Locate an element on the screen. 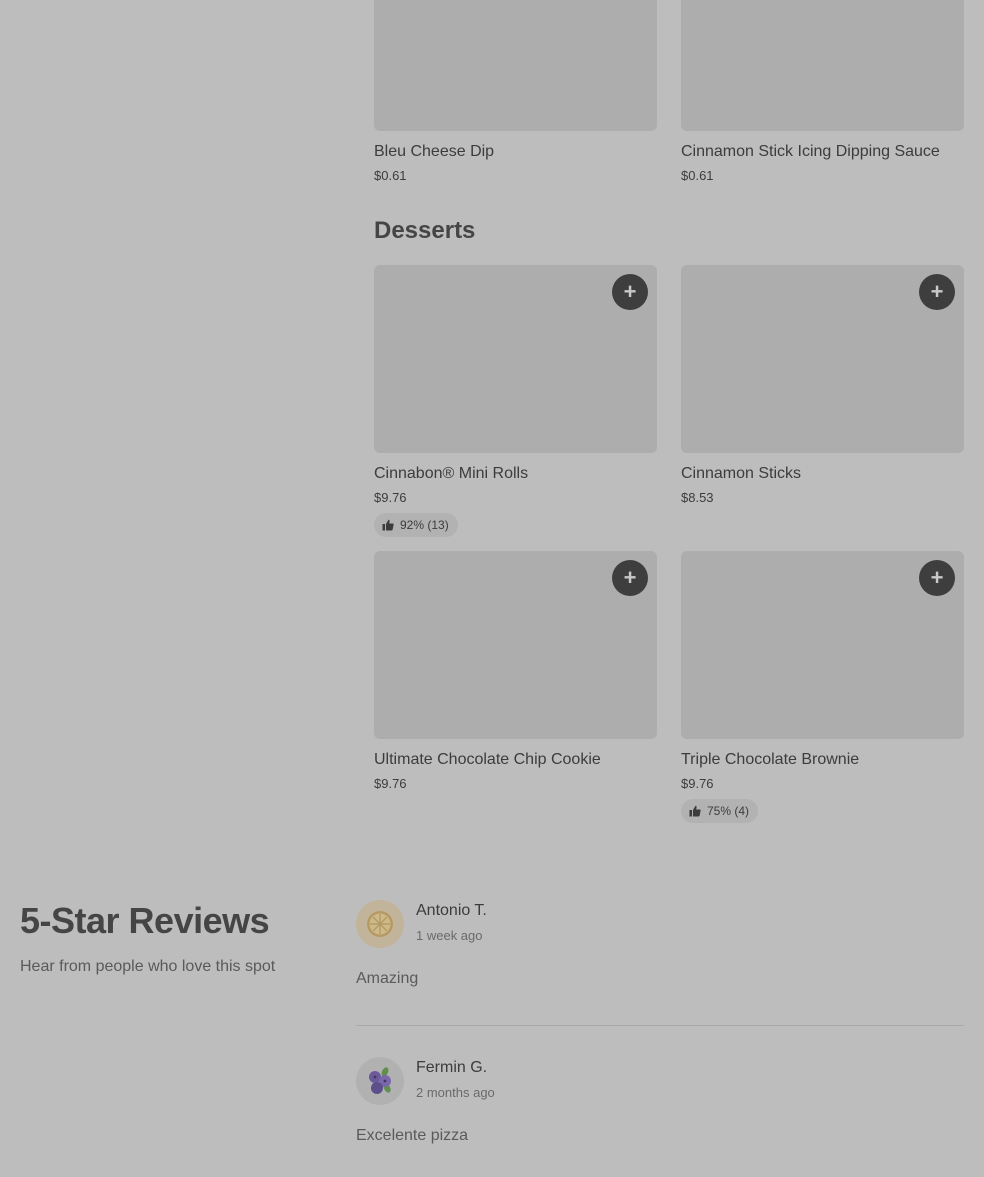  reviewer-name: Antonio T. is located at coordinates (451, 910).